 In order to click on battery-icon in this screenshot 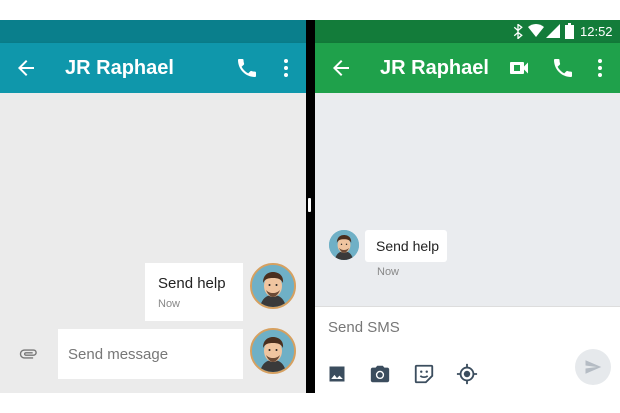, I will do `click(569, 31)`.